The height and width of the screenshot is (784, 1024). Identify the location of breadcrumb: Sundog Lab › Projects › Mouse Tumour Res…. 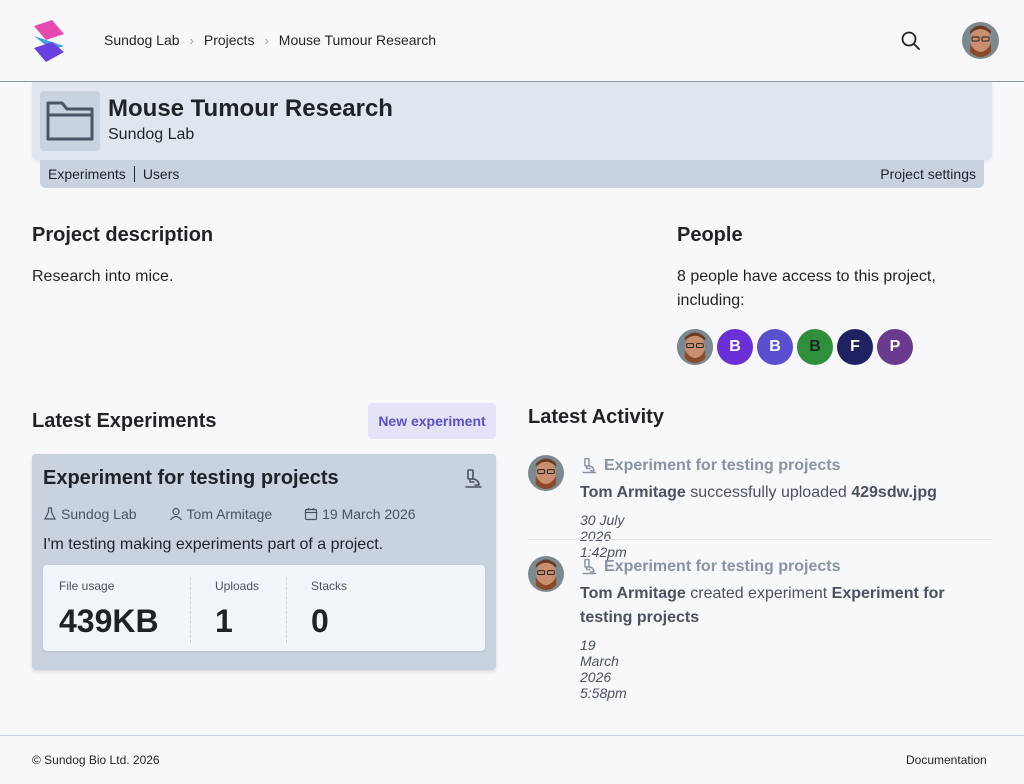
(270, 40).